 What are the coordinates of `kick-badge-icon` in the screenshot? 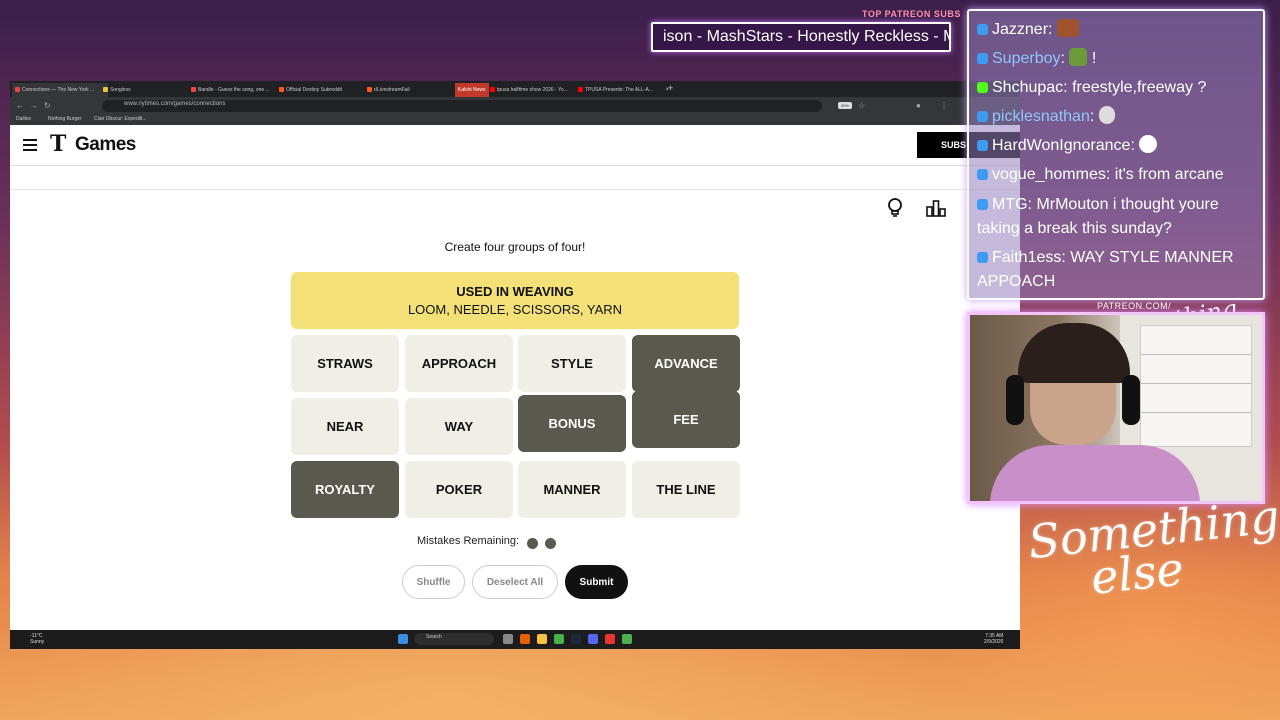 It's located at (982, 87).